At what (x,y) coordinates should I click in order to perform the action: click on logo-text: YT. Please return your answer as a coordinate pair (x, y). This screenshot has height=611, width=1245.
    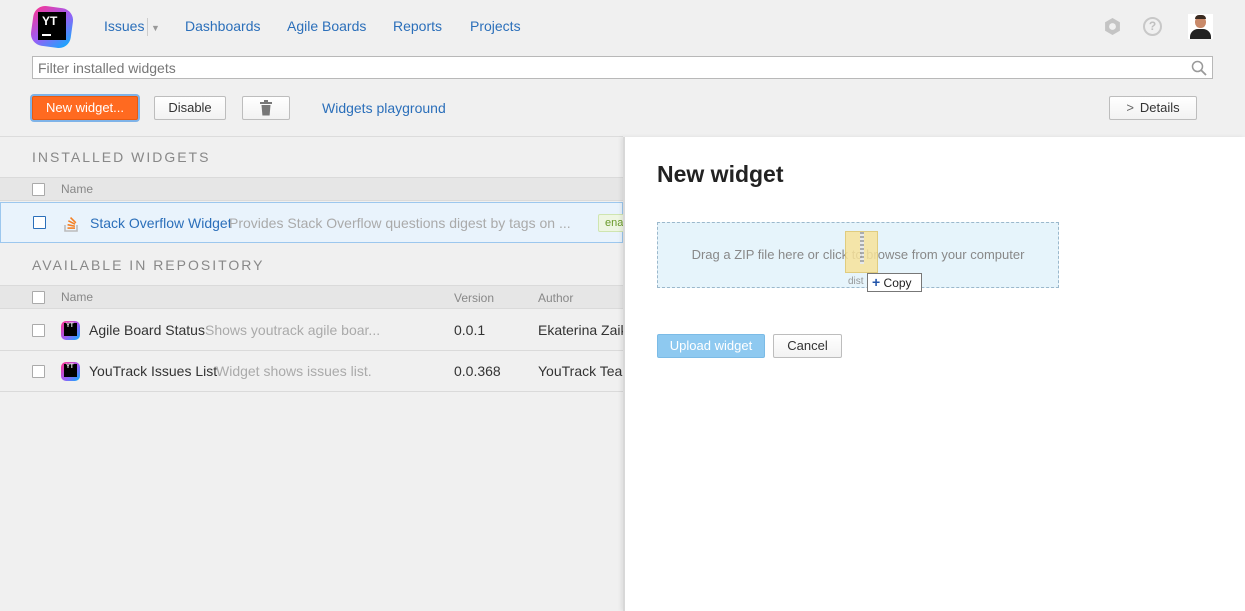
    Looking at the image, I should click on (50, 21).